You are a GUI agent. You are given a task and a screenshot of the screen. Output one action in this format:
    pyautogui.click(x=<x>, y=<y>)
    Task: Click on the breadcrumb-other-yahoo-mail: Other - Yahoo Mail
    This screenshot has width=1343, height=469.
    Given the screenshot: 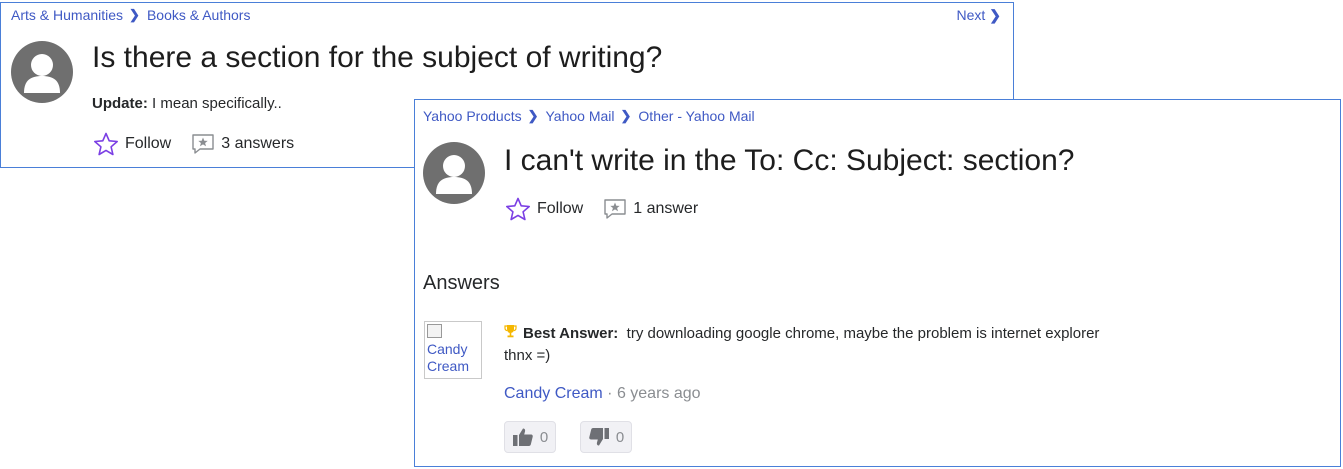 What is the action you would take?
    pyautogui.click(x=696, y=116)
    